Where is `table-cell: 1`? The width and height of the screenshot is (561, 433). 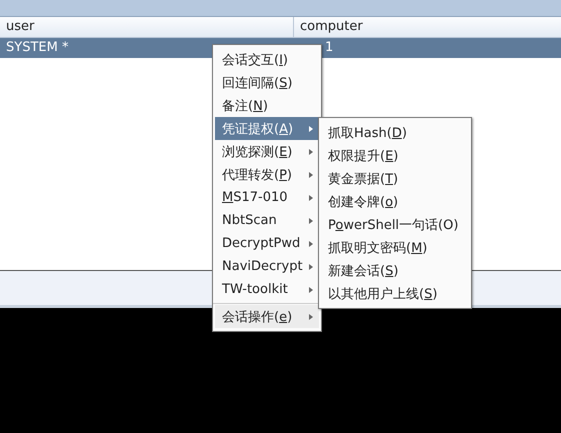
table-cell: 1 is located at coordinates (329, 47).